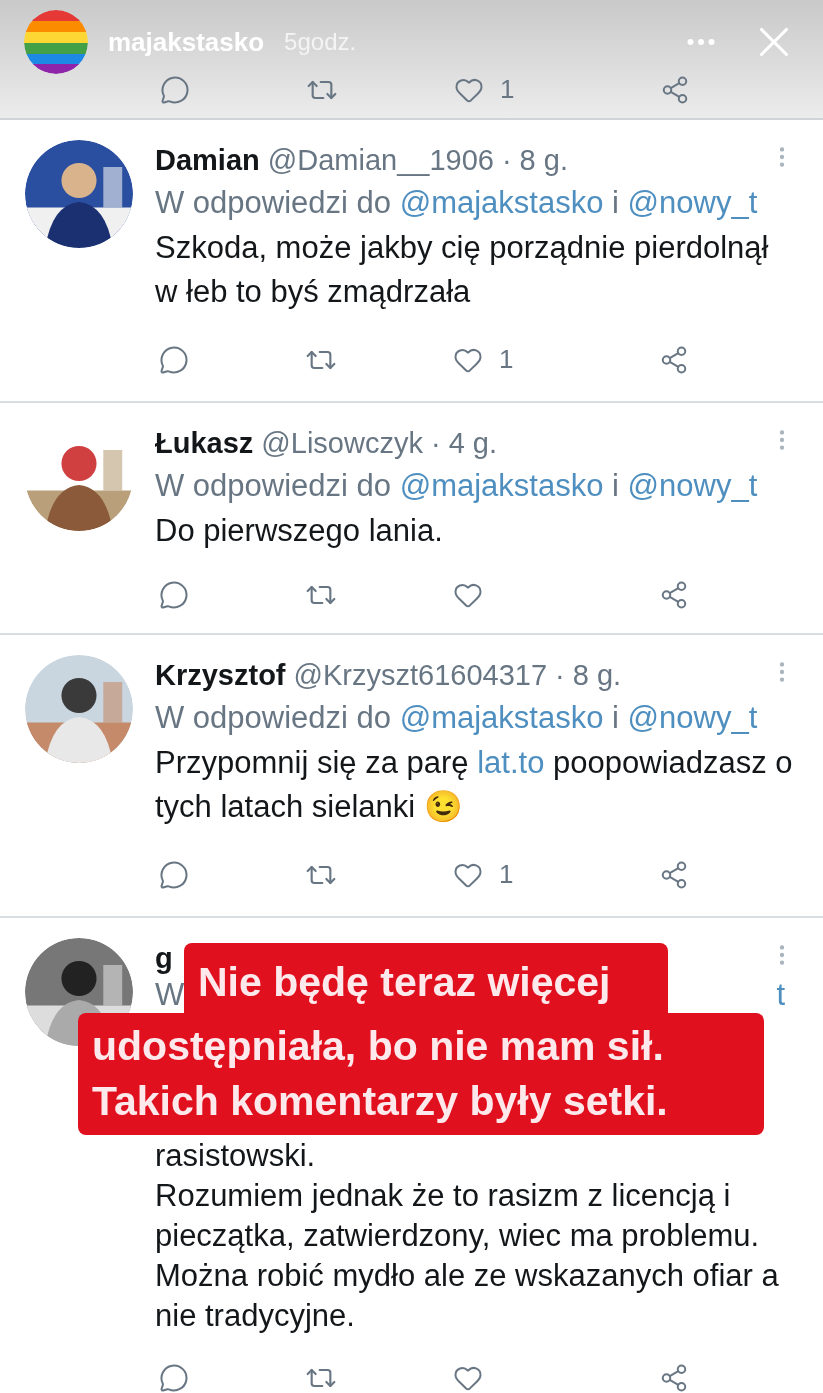  I want to click on author-name: Łukasz, so click(204, 443).